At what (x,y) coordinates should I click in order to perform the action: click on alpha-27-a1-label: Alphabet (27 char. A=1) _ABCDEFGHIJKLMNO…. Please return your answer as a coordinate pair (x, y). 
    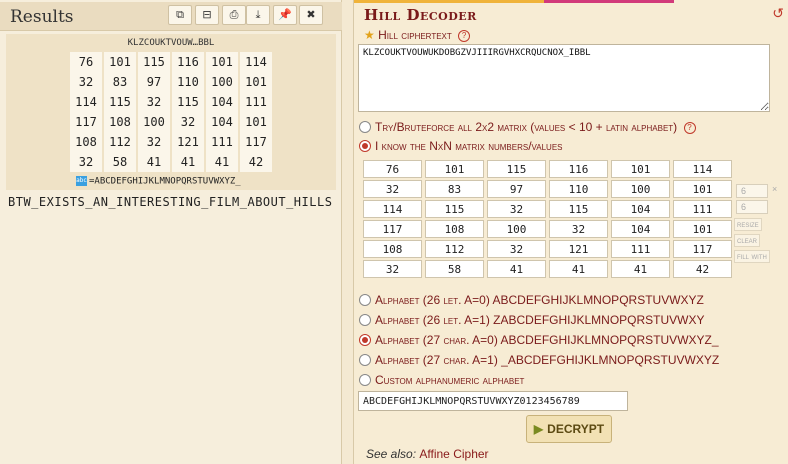
    Looking at the image, I should click on (547, 360).